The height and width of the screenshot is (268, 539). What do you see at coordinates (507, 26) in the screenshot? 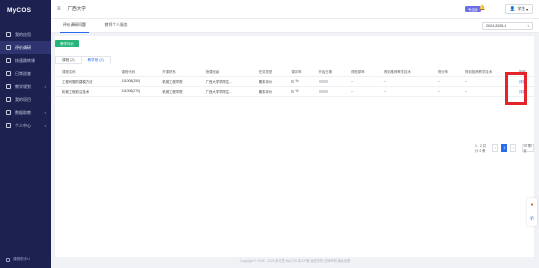
I see `term-select: 2024-2025-1 ▾` at bounding box center [507, 26].